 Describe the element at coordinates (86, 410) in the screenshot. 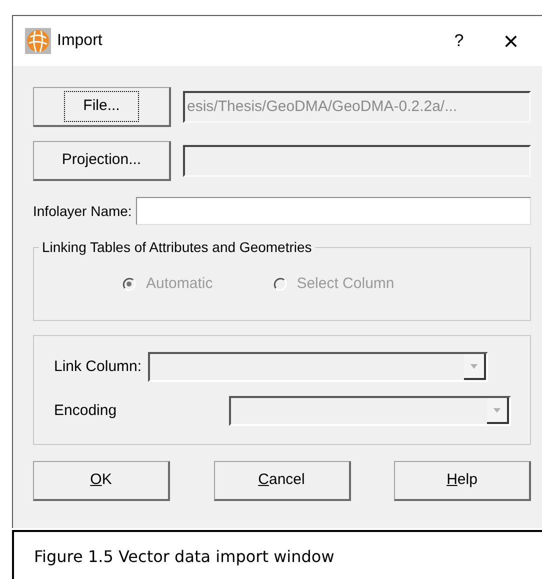

I see `encoding-label: Encoding` at that location.